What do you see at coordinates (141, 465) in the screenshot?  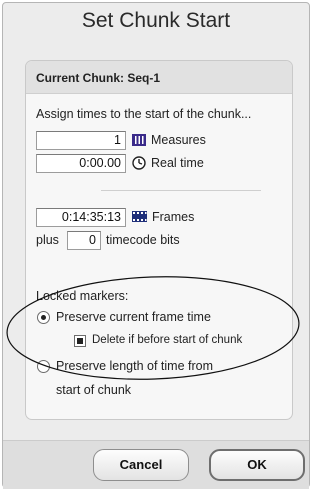 I see `cancel-button: Cancel` at bounding box center [141, 465].